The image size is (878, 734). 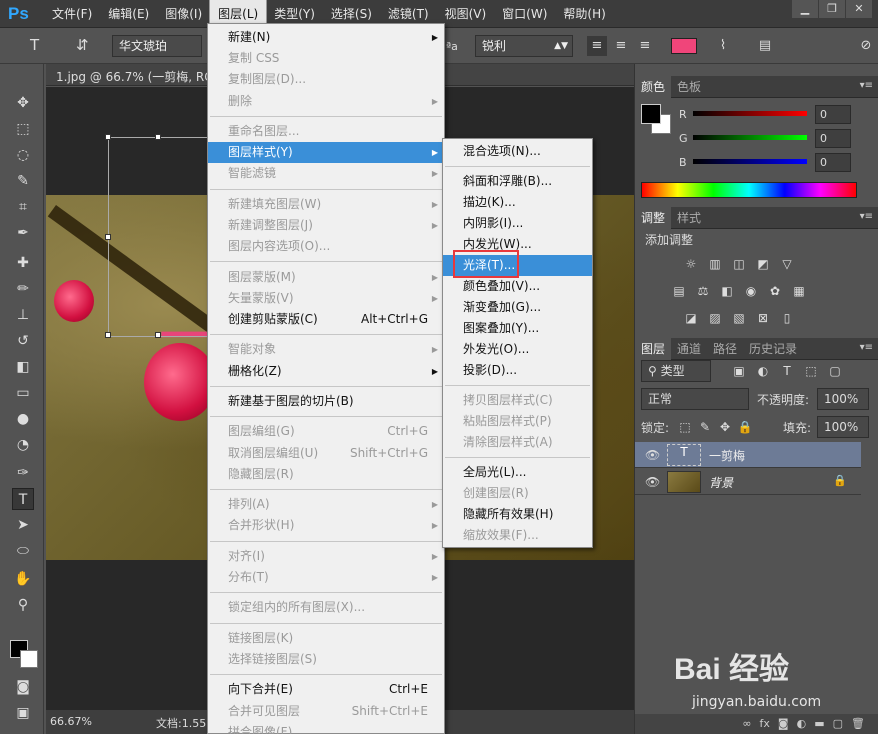 What do you see at coordinates (691, 264) in the screenshot?
I see `brightness-icon: ☼` at bounding box center [691, 264].